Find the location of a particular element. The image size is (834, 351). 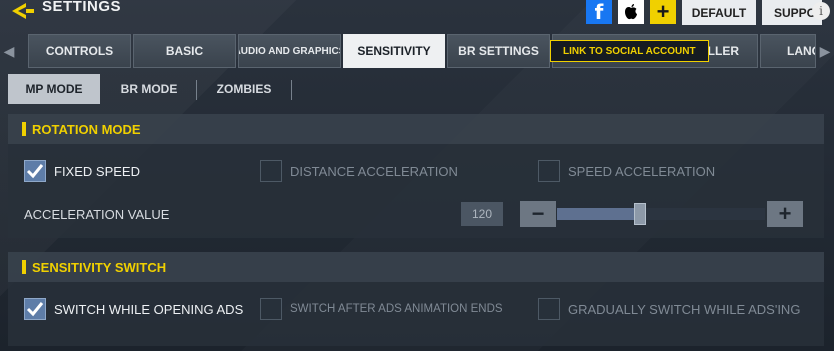

gradual-switch-option: GRADUALLY SWITCH WHILE ADS'ING is located at coordinates (669, 309).